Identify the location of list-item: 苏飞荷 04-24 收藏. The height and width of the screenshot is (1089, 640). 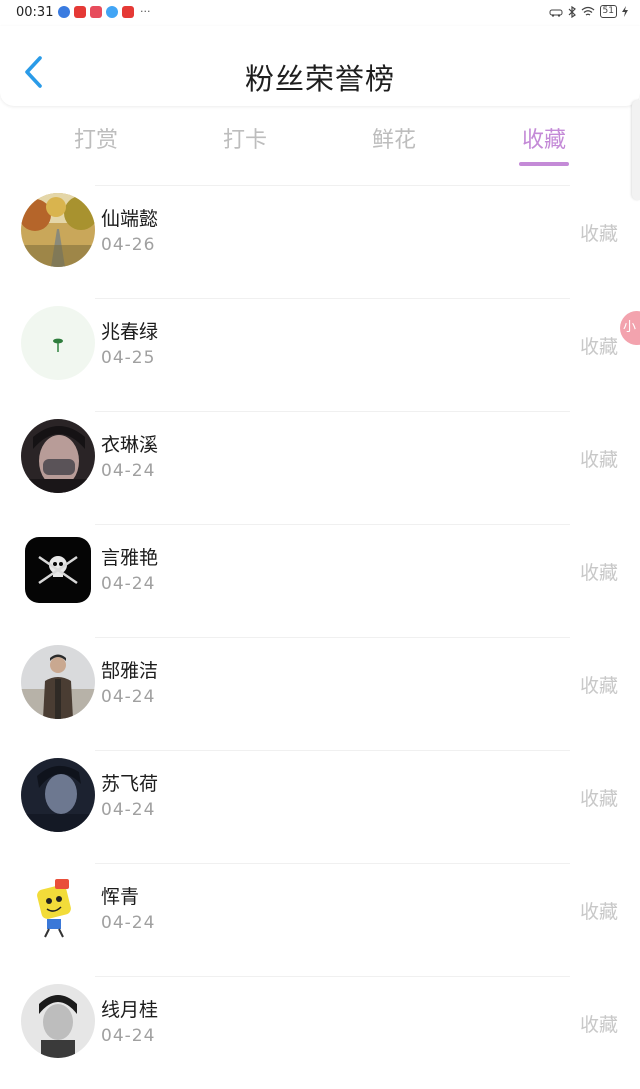
(320, 806).